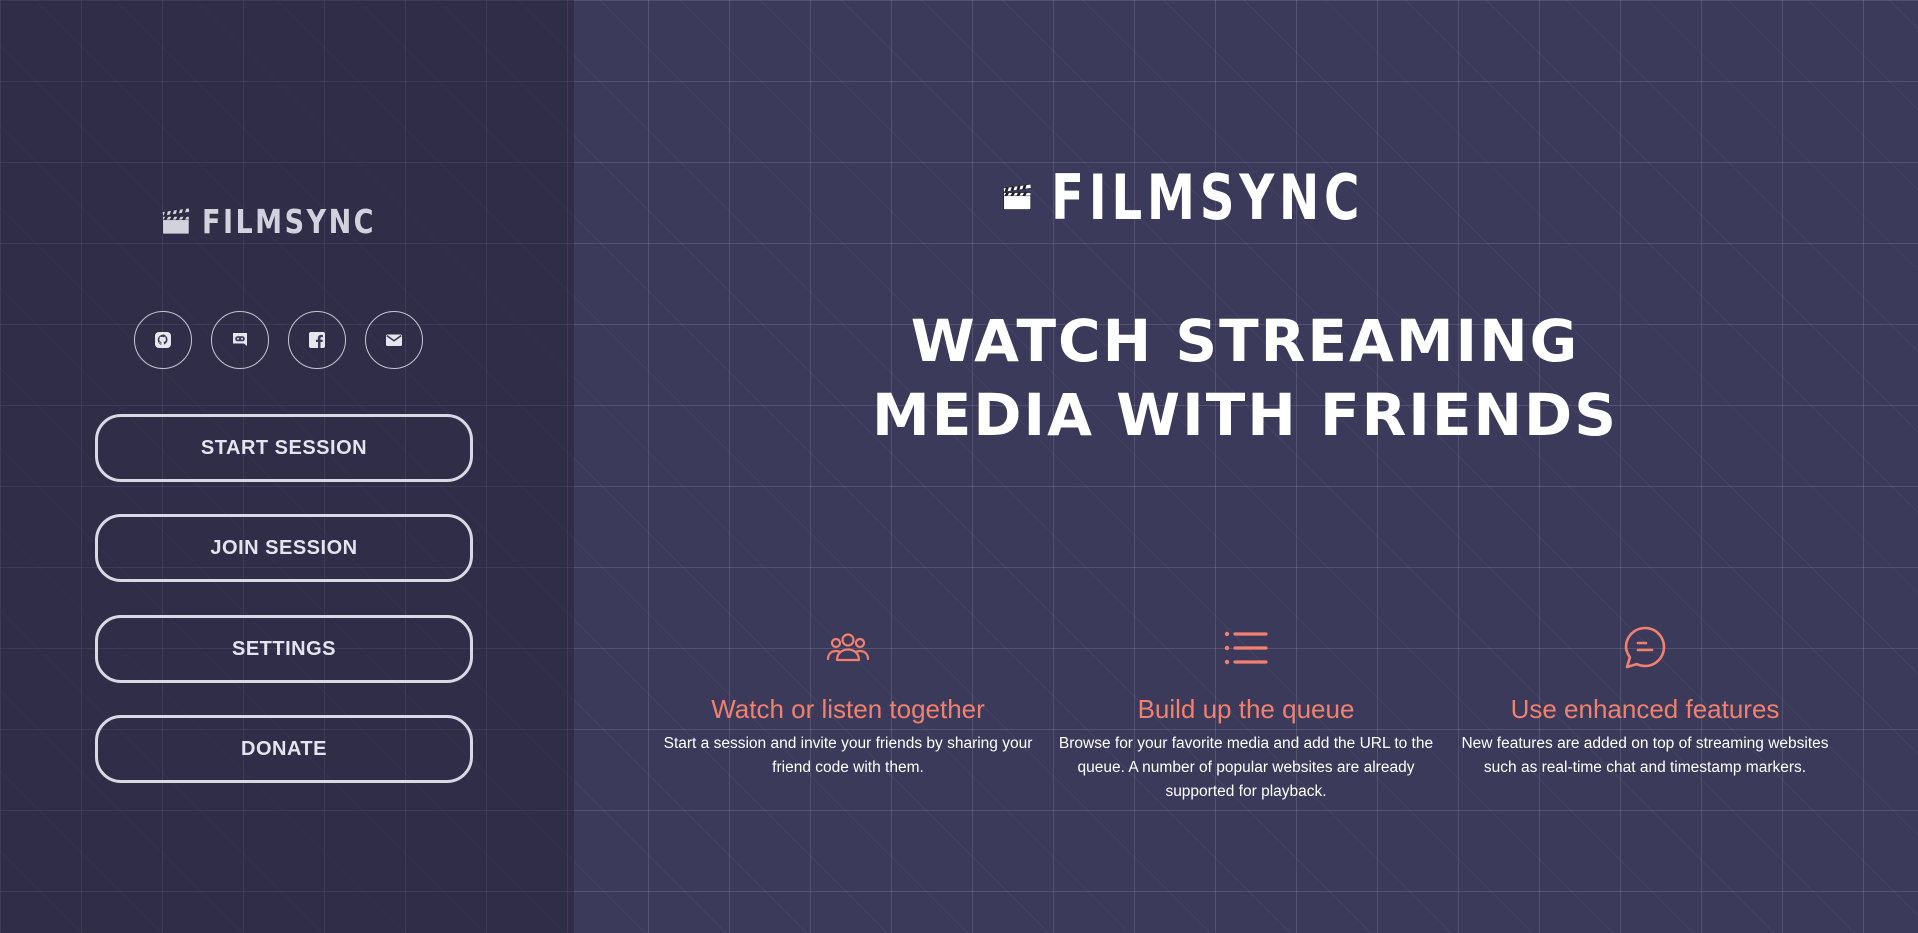  I want to click on sidebar-logo: FILMSYNC, so click(288, 221).